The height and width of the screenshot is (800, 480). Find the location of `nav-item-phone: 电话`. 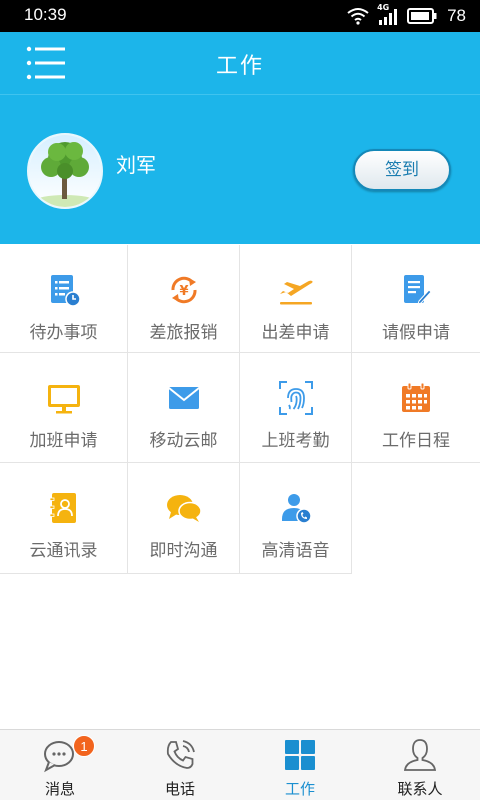

nav-item-phone: 电话 is located at coordinates (180, 765).